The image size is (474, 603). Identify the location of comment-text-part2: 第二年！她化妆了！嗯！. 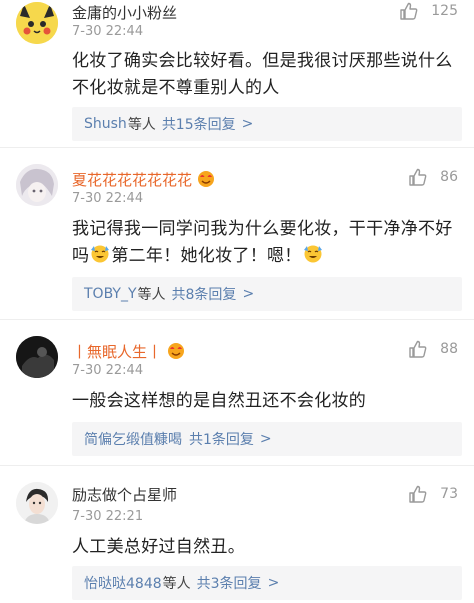
(206, 256).